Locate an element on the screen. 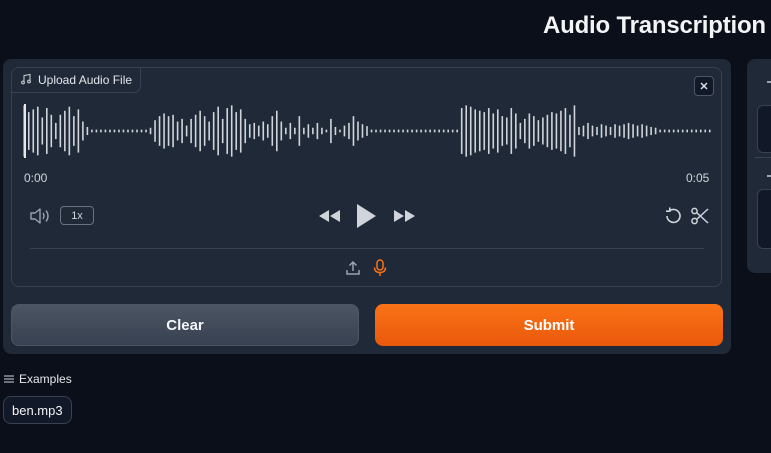 The width and height of the screenshot is (771, 453). trim-button is located at coordinates (700, 216).